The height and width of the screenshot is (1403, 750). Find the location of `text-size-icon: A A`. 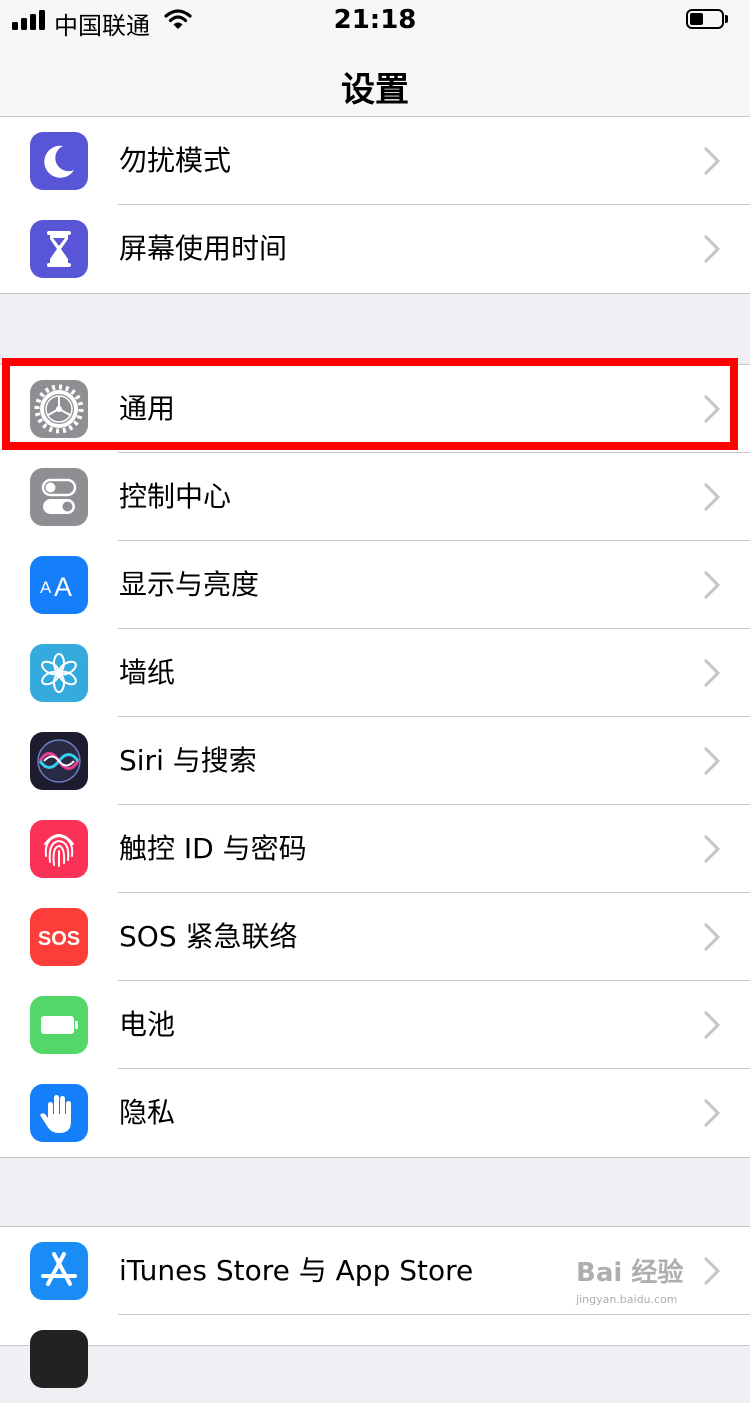

text-size-icon: A A is located at coordinates (59, 585).